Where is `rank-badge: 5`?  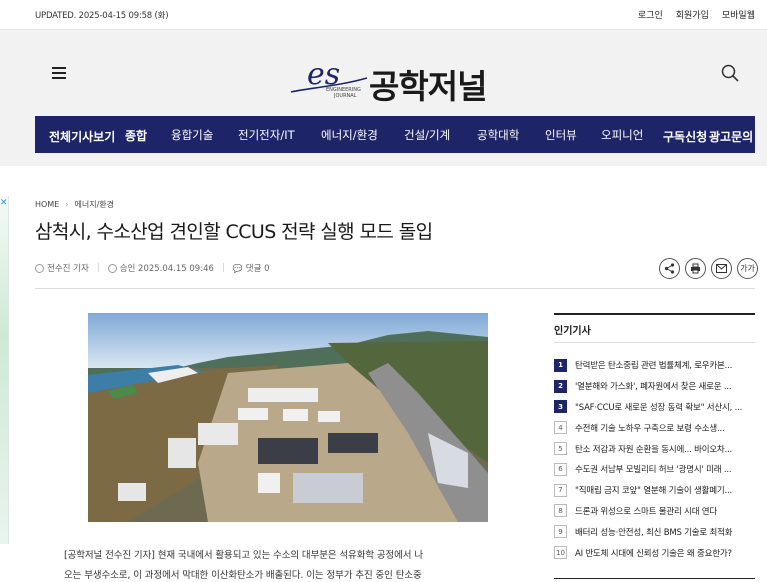 rank-badge: 5 is located at coordinates (560, 449).